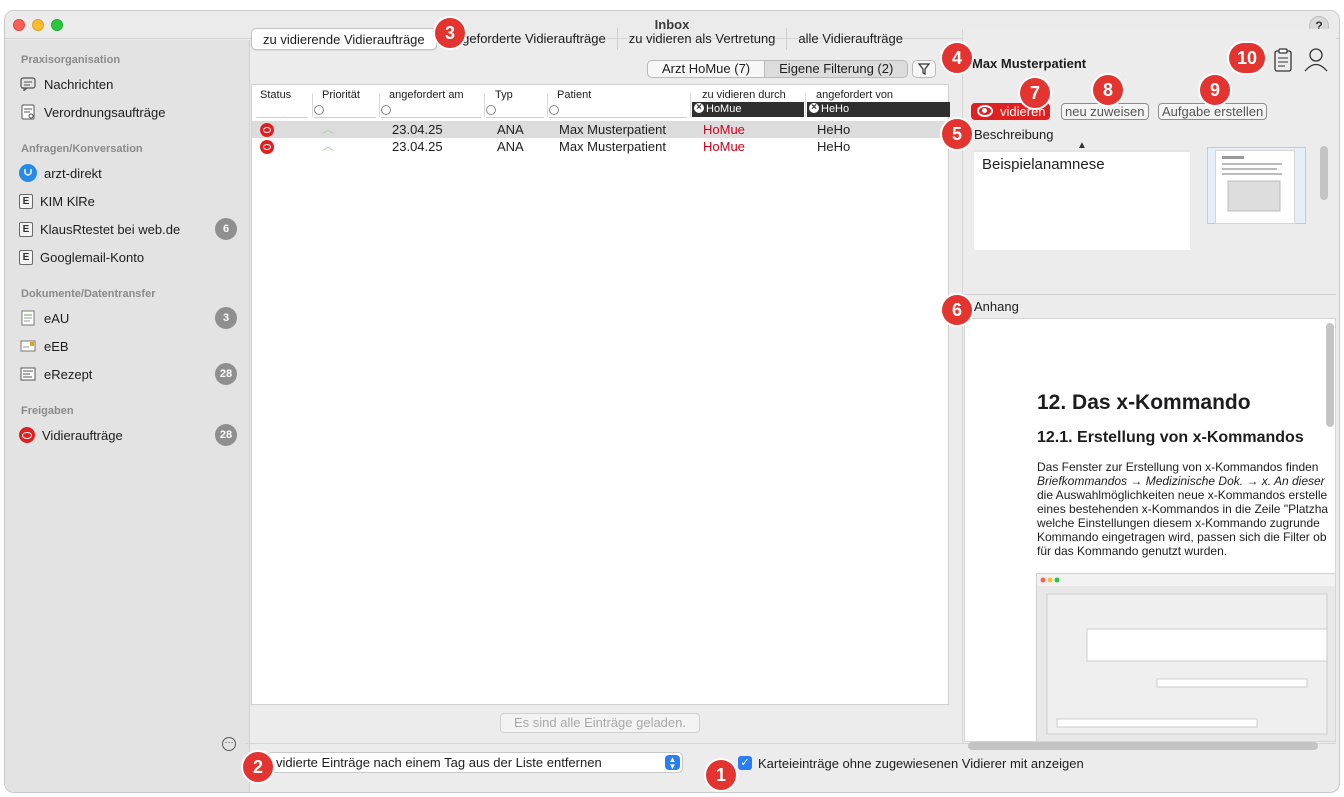 The width and height of the screenshot is (1344, 797). What do you see at coordinates (996, 306) in the screenshot?
I see `anhang-label: Anhang` at bounding box center [996, 306].